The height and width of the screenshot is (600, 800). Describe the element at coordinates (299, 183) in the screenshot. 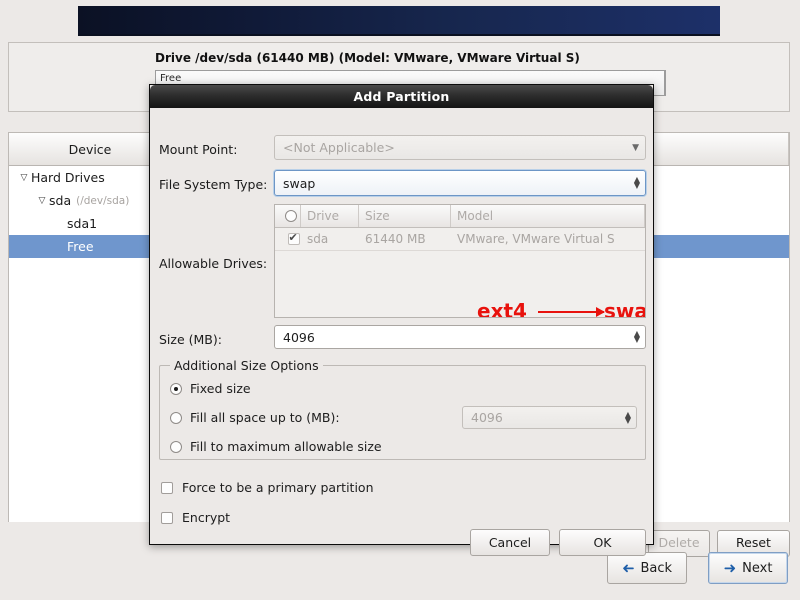

I see `file-system-type-value: swap` at that location.